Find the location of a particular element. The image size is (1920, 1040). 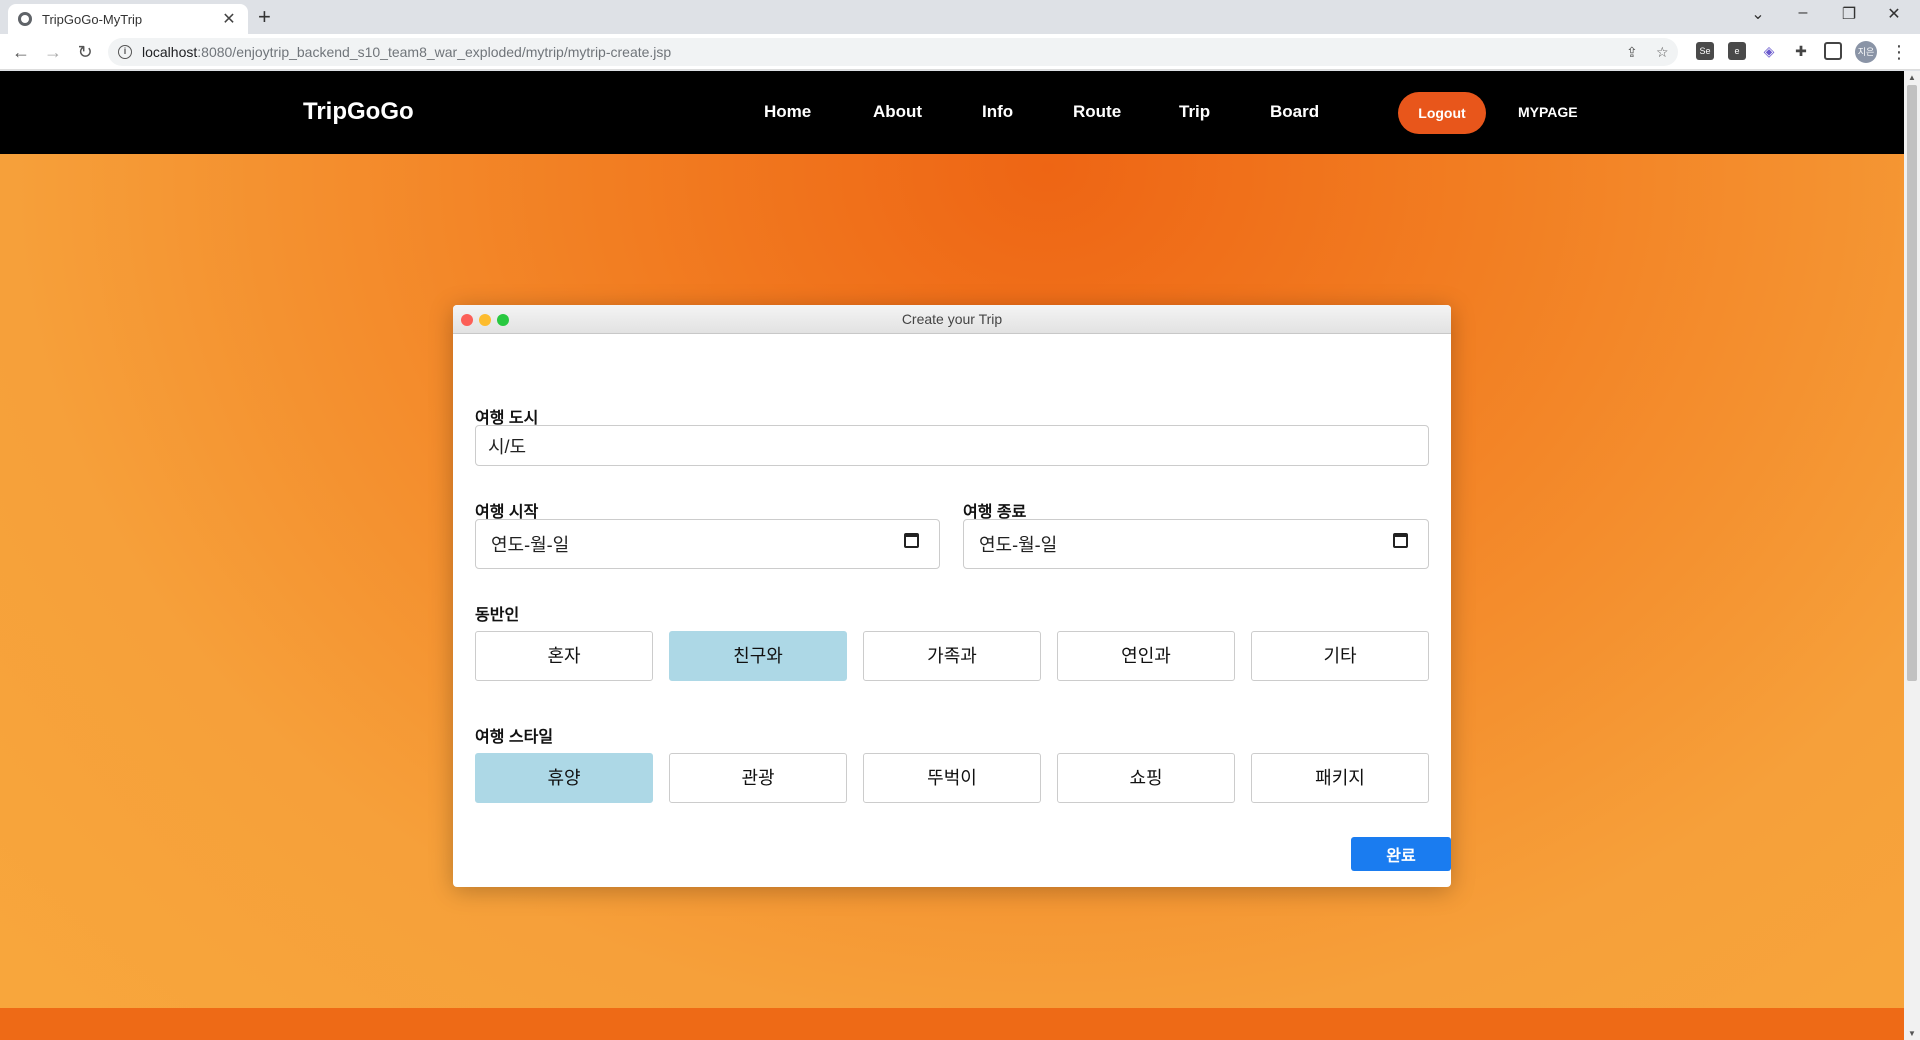

start-date-placeholder: 연도-월-일 is located at coordinates (530, 545).